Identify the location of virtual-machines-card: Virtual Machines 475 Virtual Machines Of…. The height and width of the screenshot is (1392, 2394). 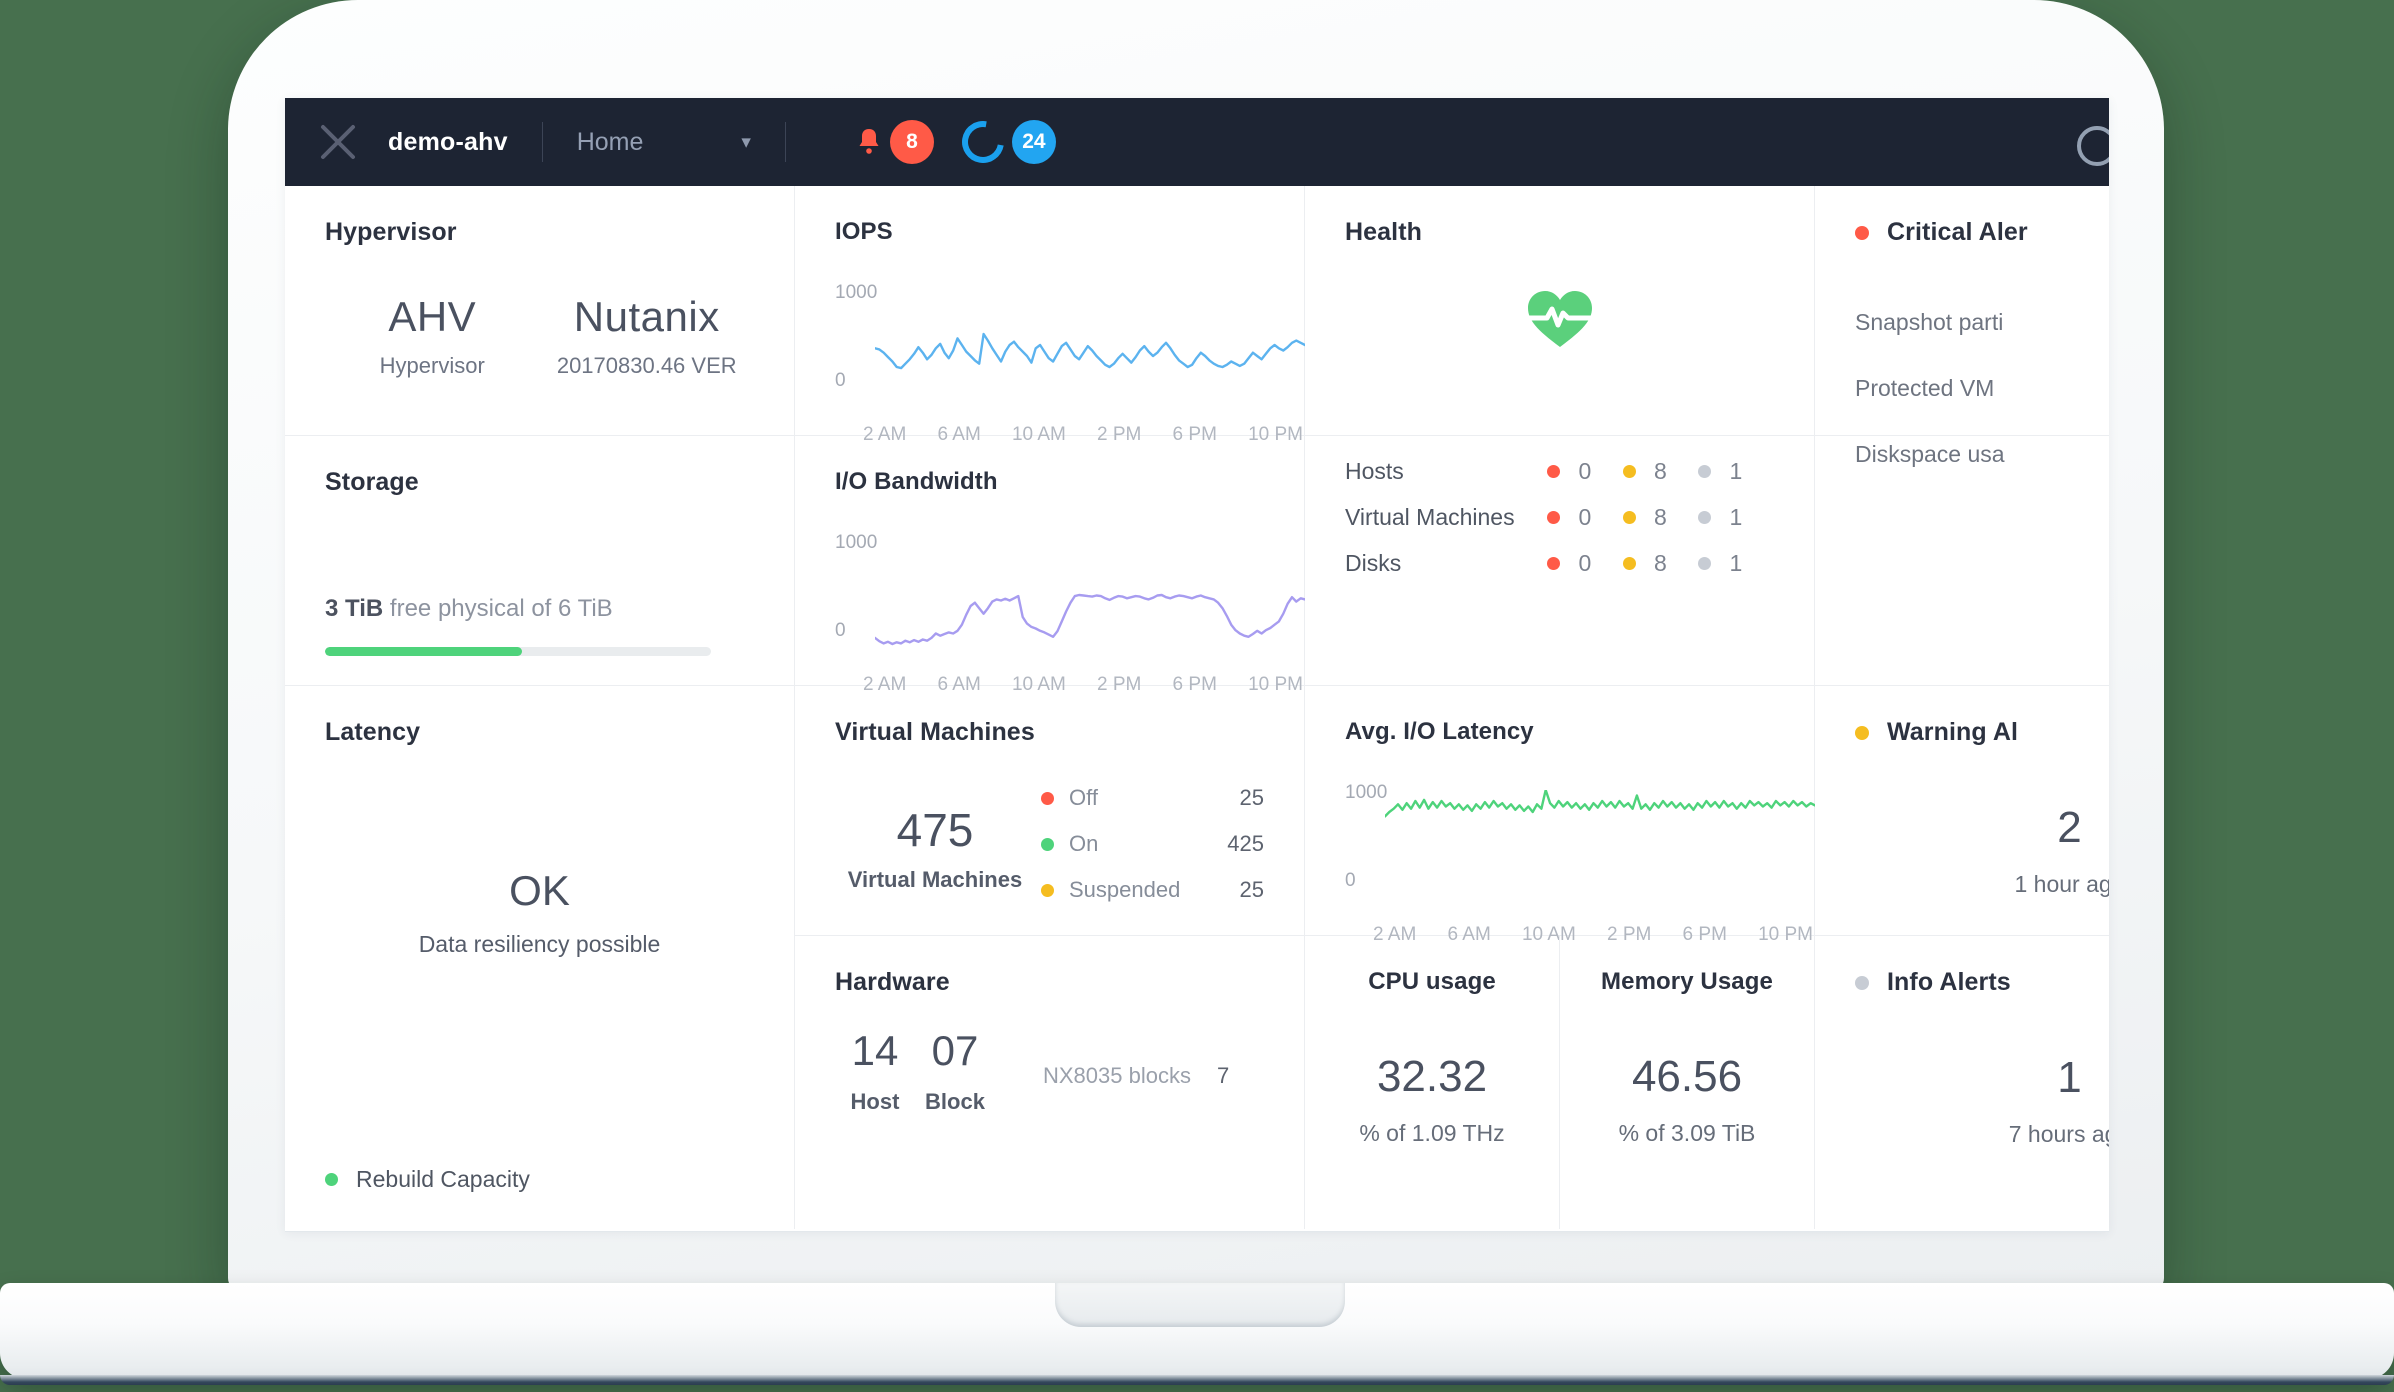
(1050, 811).